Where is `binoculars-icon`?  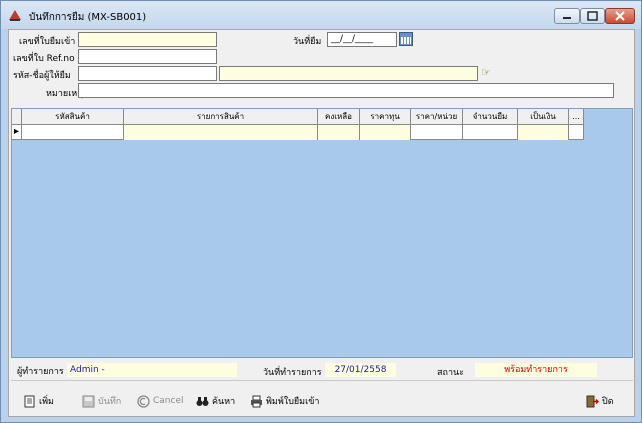
binoculars-icon is located at coordinates (202, 401).